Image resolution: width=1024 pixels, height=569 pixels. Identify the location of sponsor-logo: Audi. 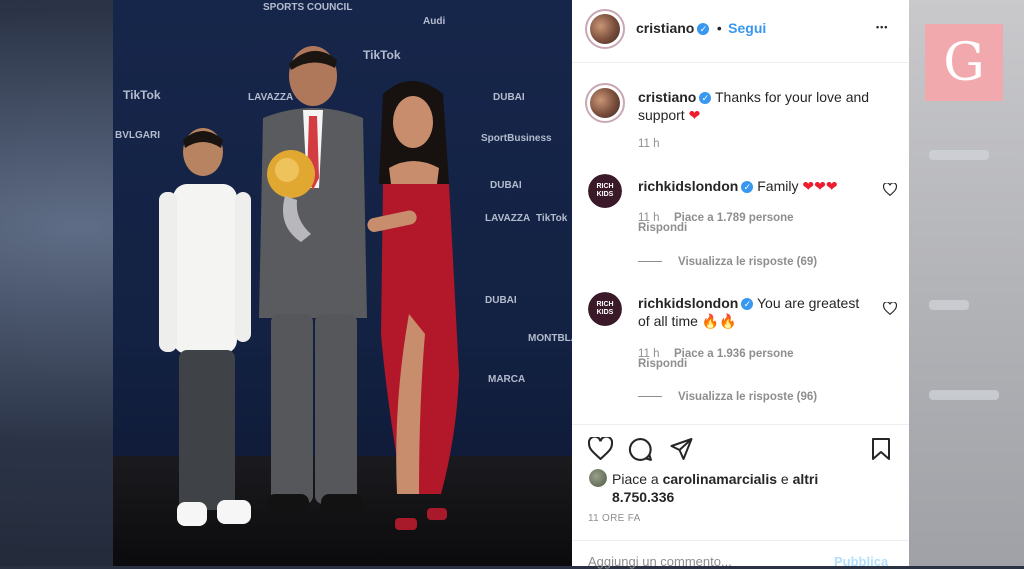
(434, 21).